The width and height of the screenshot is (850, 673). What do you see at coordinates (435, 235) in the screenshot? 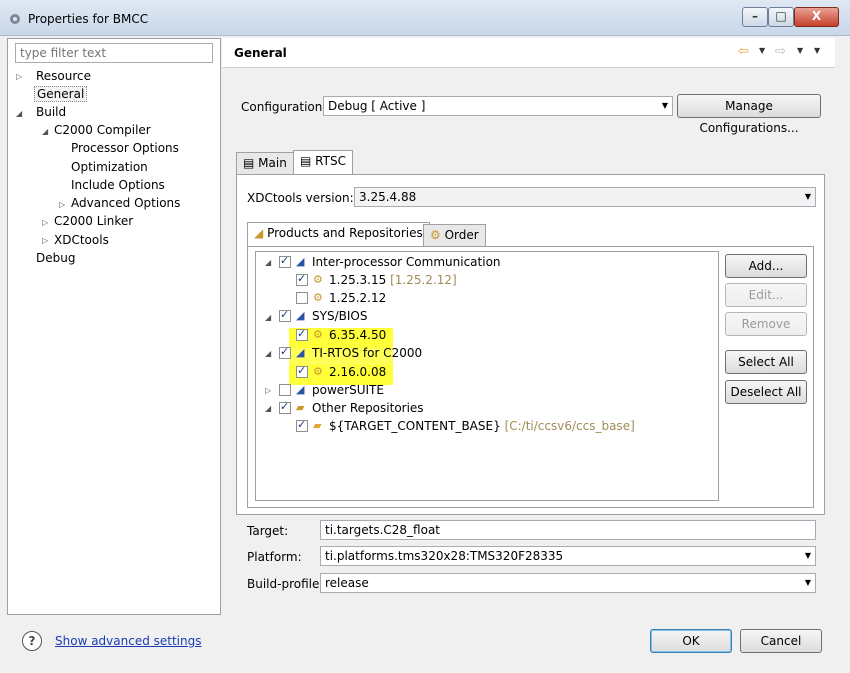
I see `order-icon: ⚙` at bounding box center [435, 235].